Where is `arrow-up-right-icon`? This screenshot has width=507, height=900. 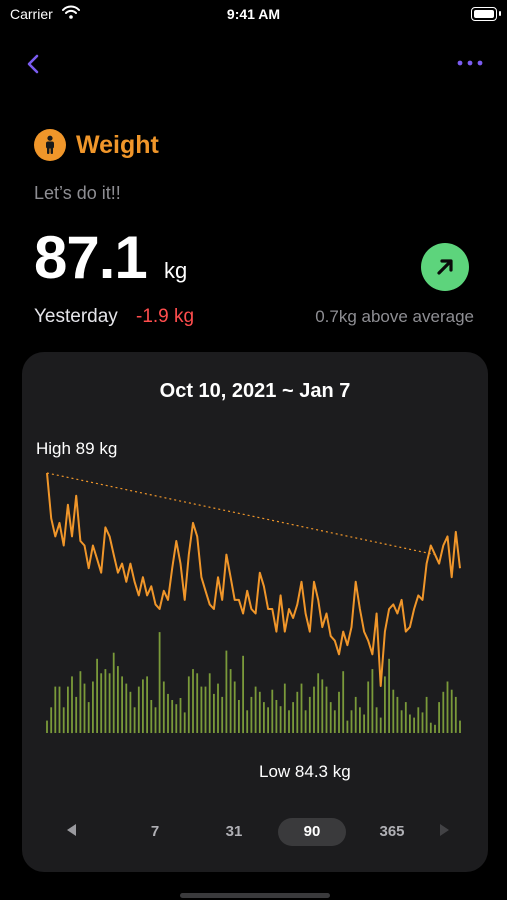 arrow-up-right-icon is located at coordinates (445, 267).